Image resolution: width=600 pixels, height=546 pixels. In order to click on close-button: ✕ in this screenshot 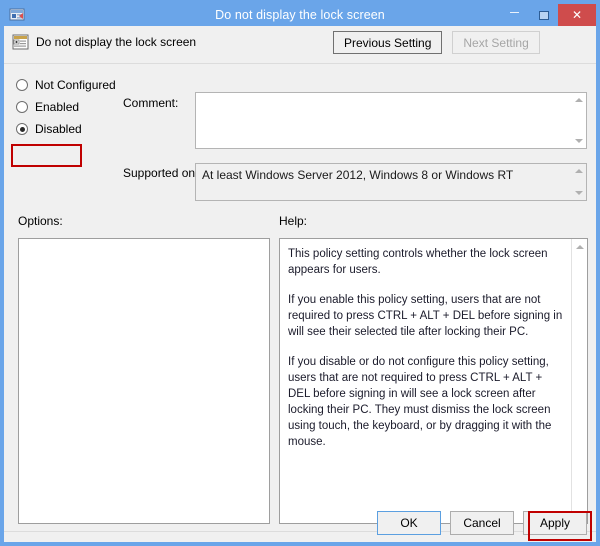, I will do `click(577, 15)`.